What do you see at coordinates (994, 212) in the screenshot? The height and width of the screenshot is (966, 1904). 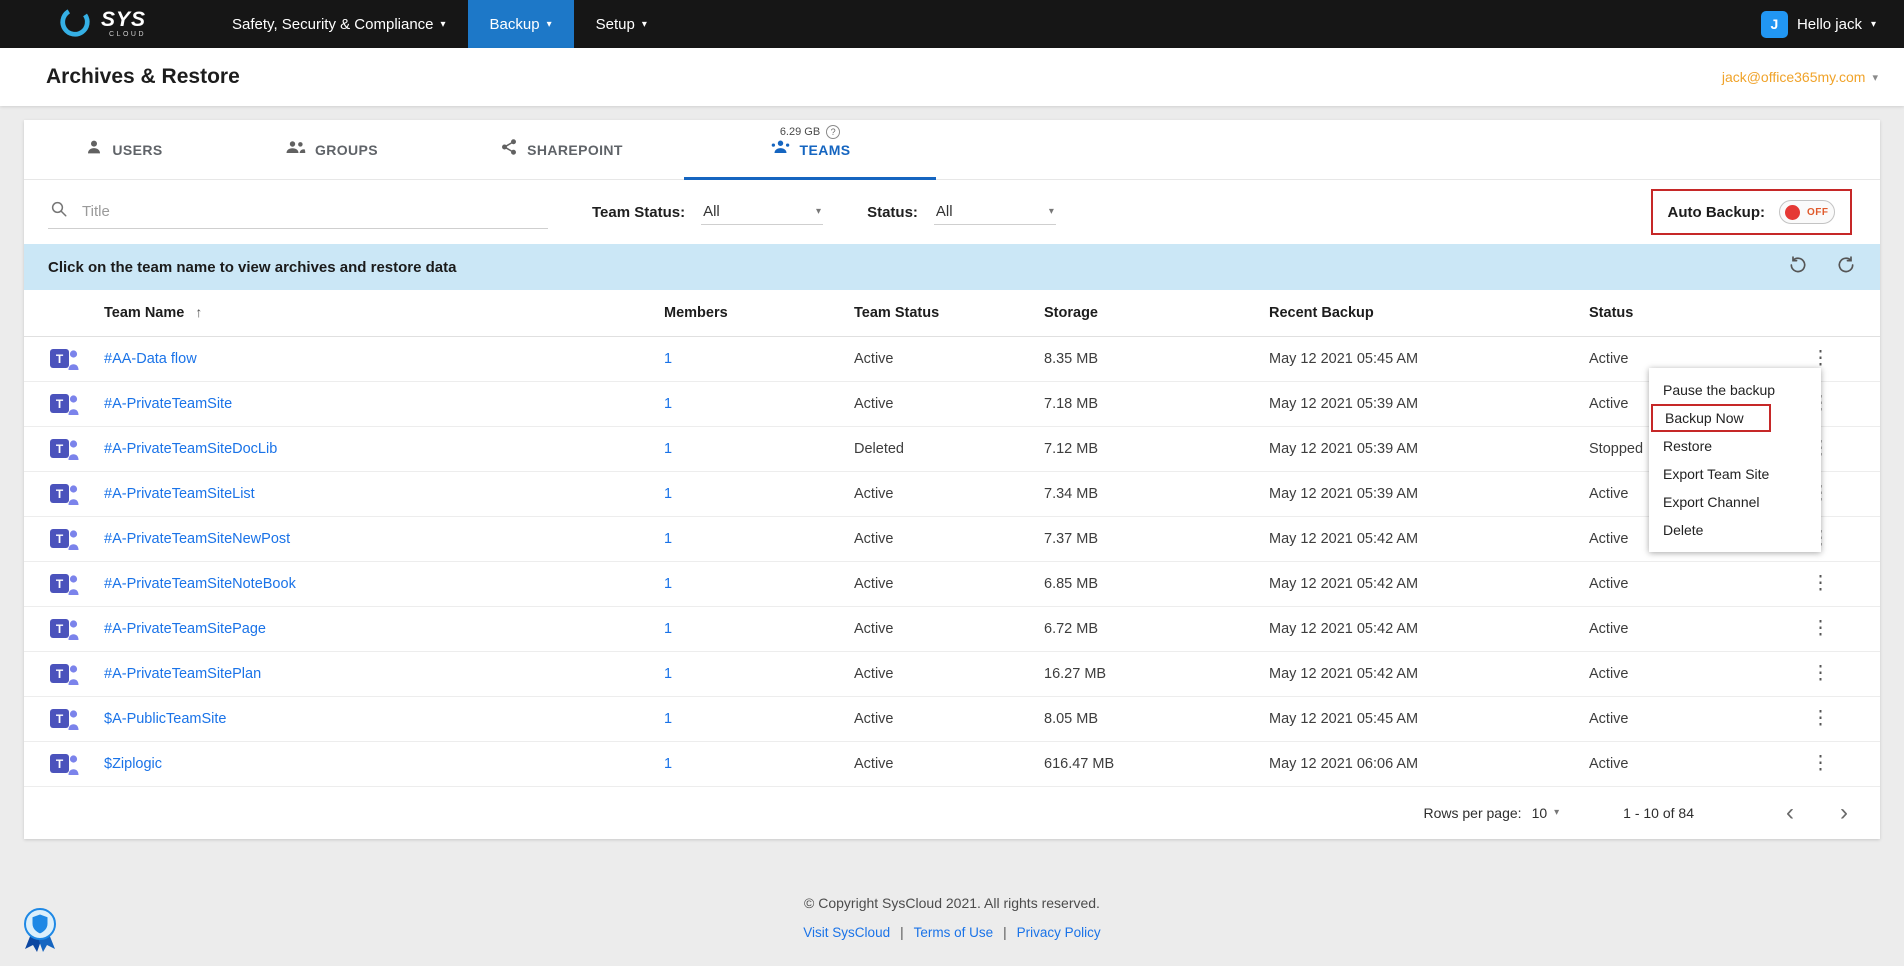 I see `status-select: All ▾` at bounding box center [994, 212].